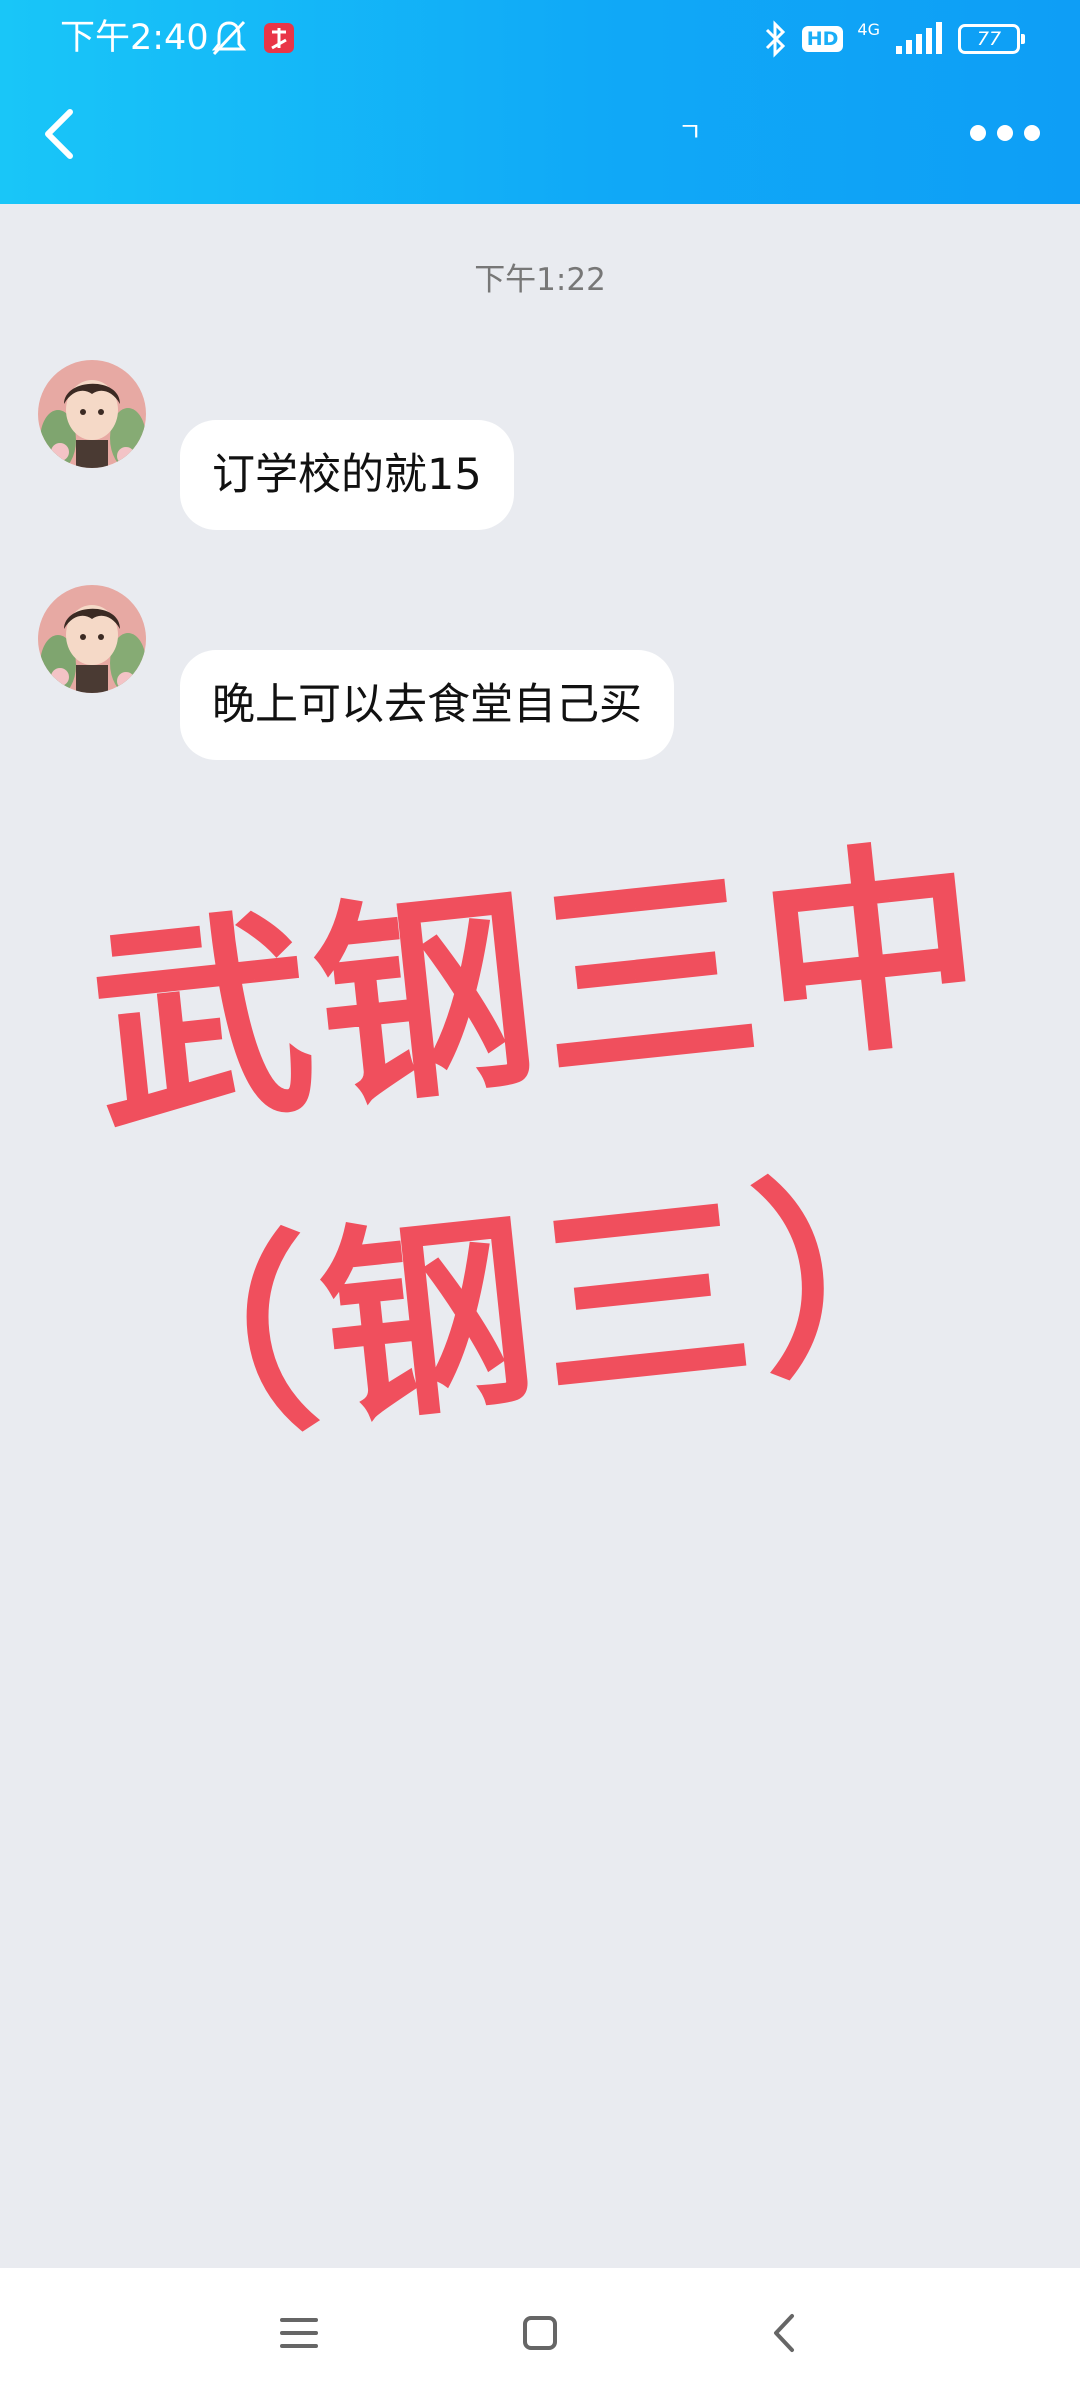 The height and width of the screenshot is (2400, 1080). What do you see at coordinates (868, 29) in the screenshot?
I see `network-type-label: 4G` at bounding box center [868, 29].